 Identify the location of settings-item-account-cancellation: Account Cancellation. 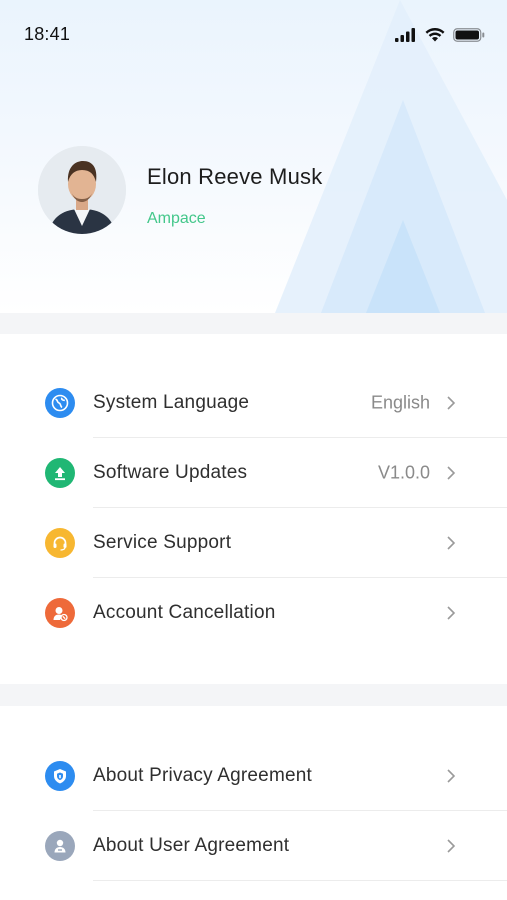
(253, 613).